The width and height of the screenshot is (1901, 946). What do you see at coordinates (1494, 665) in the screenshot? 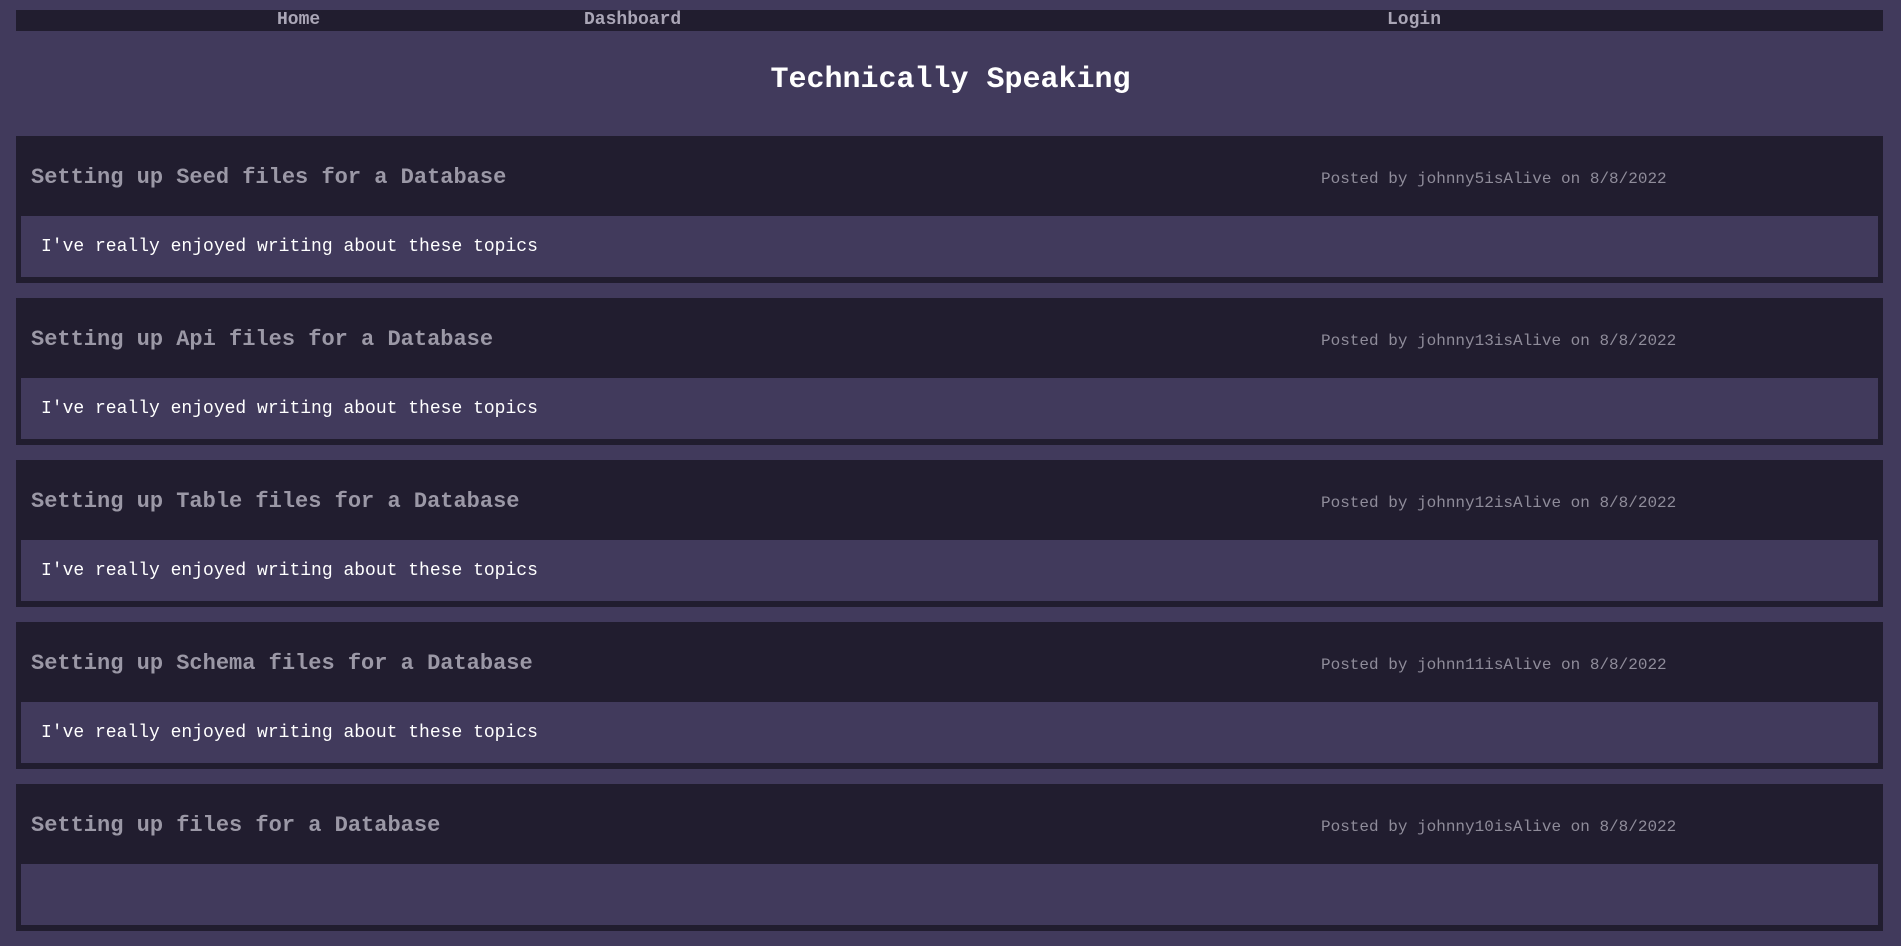
I see `post-meta: Posted by johnn11isAlive on 8/8/2022` at bounding box center [1494, 665].